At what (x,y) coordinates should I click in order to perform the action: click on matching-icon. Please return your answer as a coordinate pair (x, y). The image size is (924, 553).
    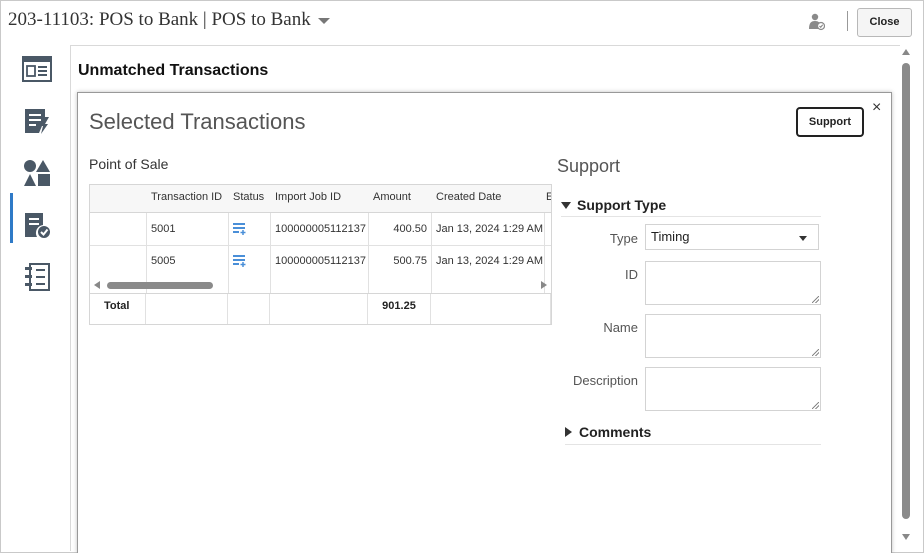
    Looking at the image, I should click on (37, 173).